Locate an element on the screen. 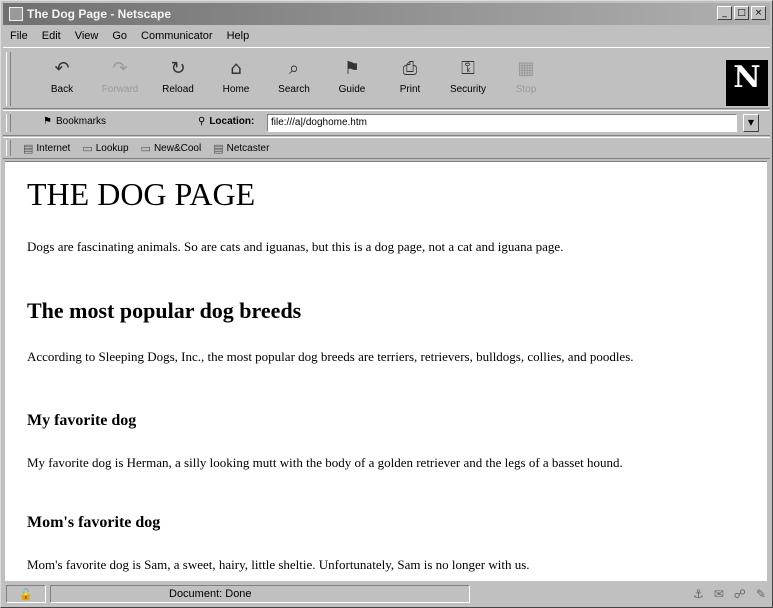 This screenshot has width=773, height=608. composer-icon: ✎ is located at coordinates (761, 594).